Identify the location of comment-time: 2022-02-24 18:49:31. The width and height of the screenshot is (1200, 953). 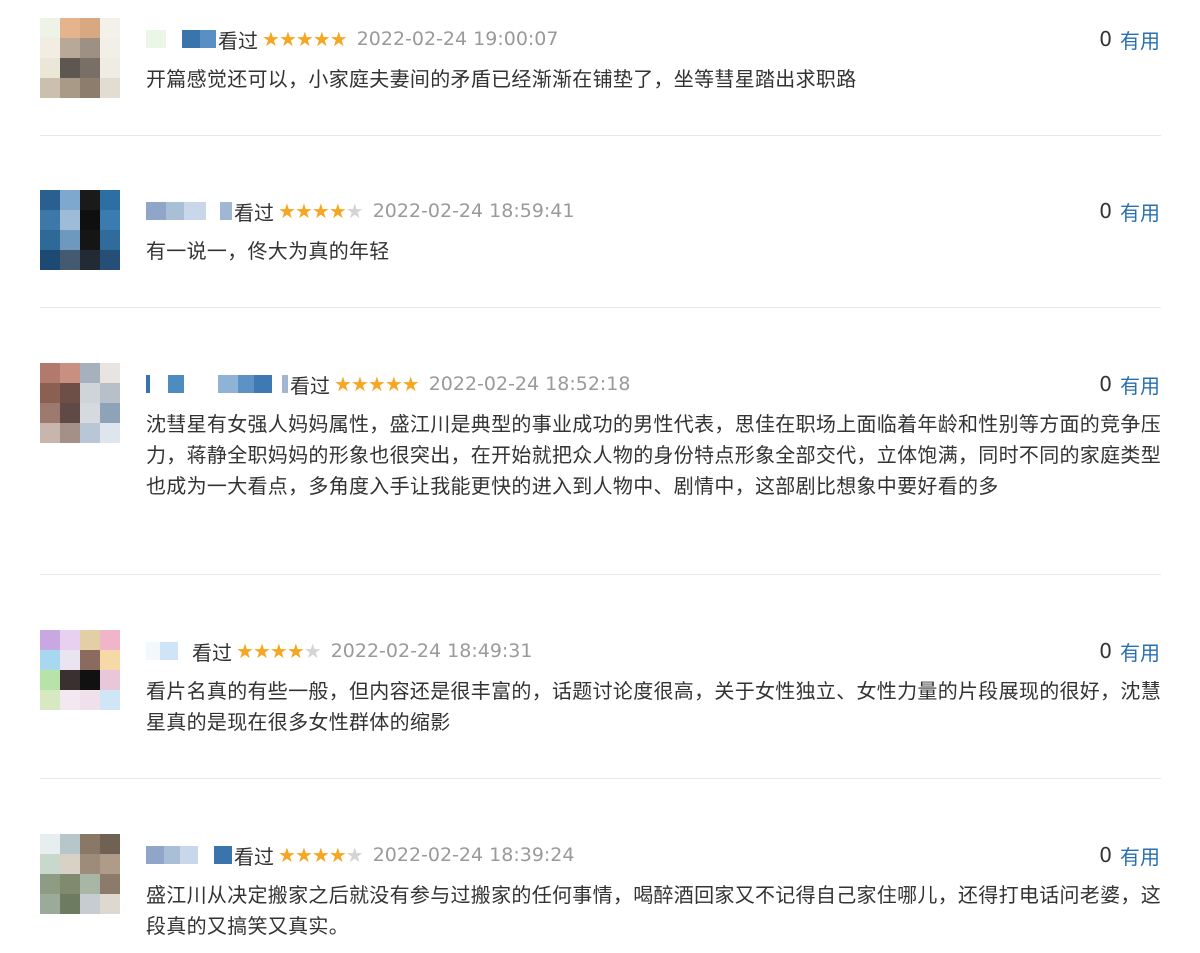
(431, 651).